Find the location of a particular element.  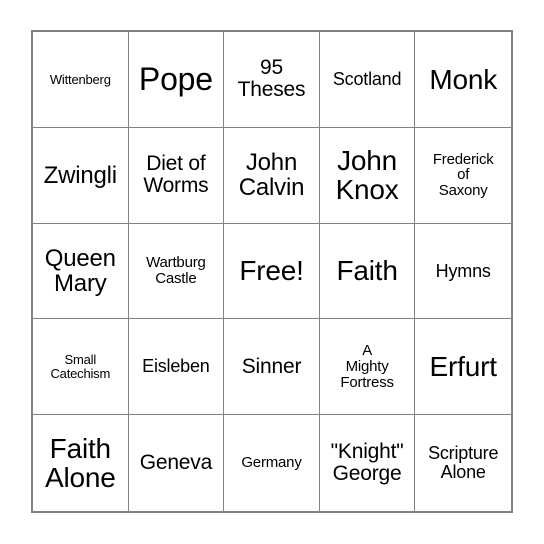

bingo-cell-label: Germany is located at coordinates (271, 463).